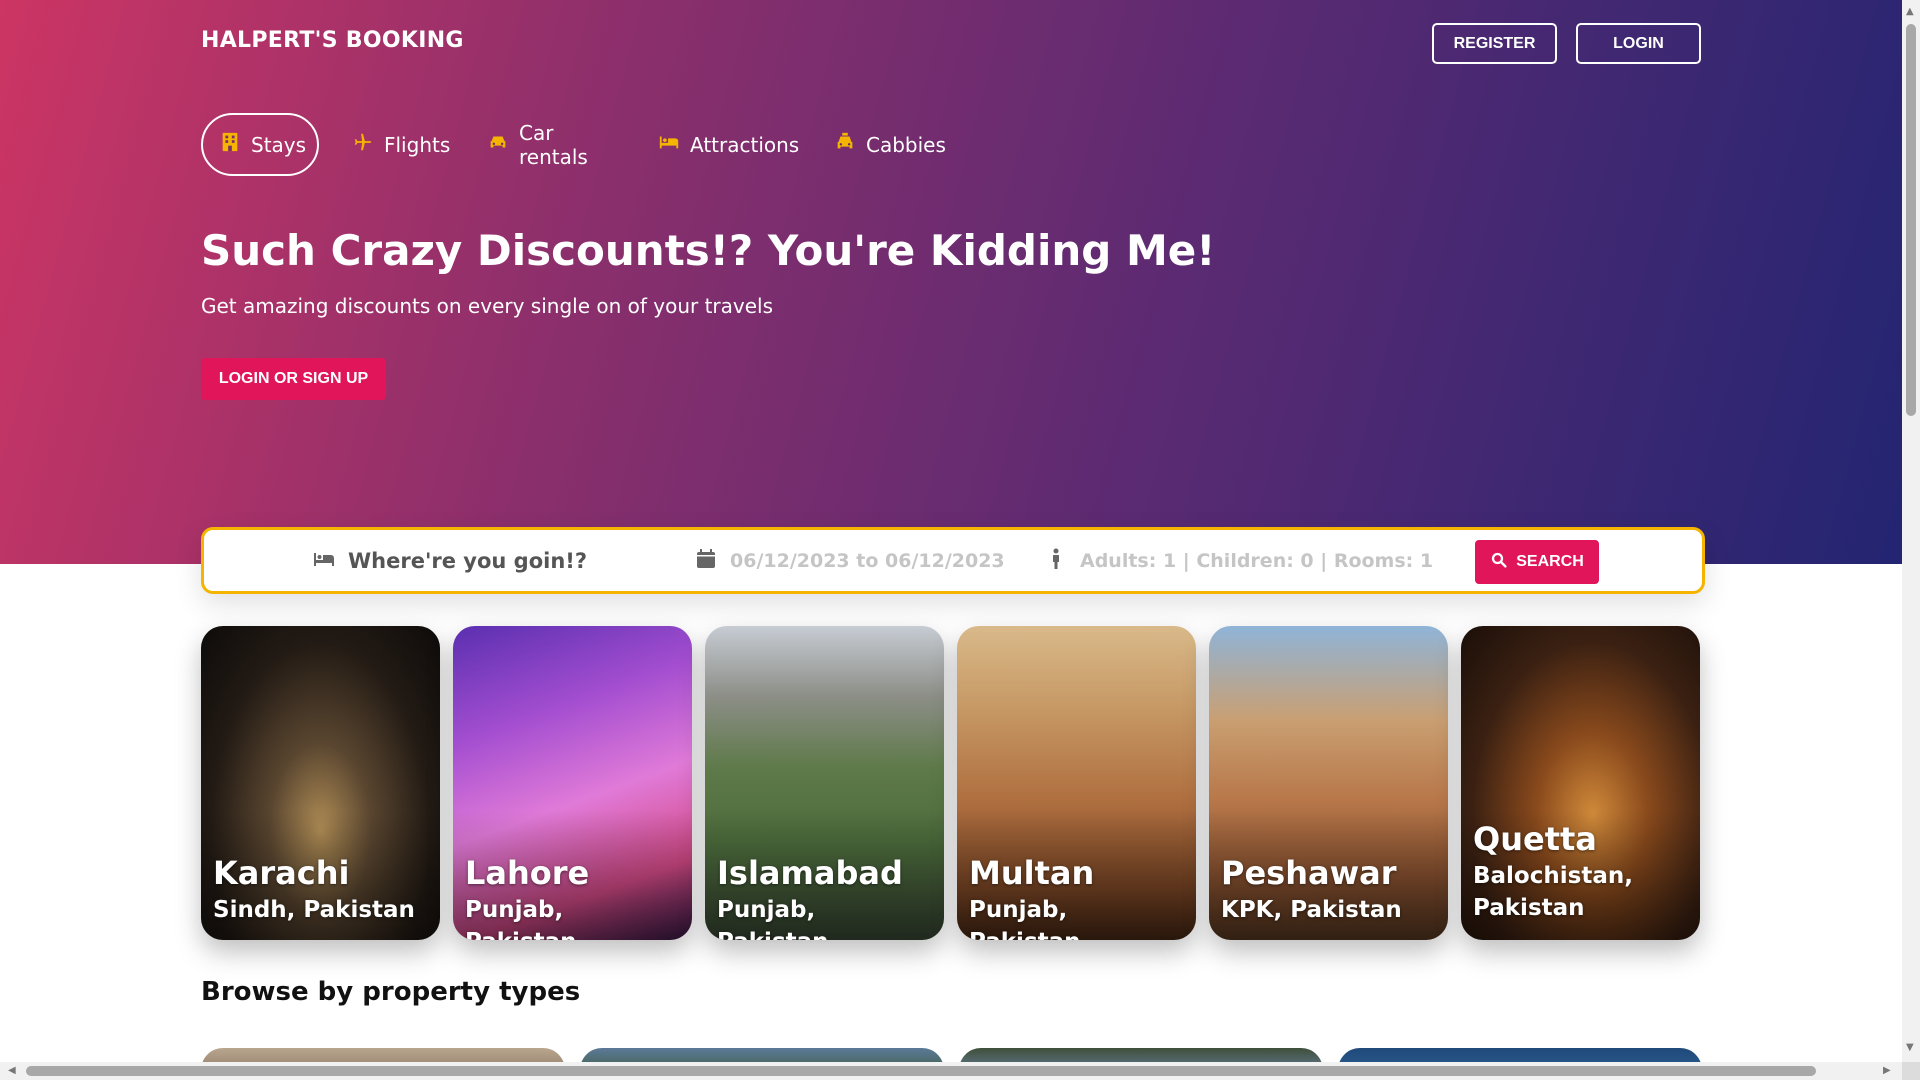 This screenshot has height=1080, width=1920. Describe the element at coordinates (230, 144) in the screenshot. I see `hotel-icon` at that location.